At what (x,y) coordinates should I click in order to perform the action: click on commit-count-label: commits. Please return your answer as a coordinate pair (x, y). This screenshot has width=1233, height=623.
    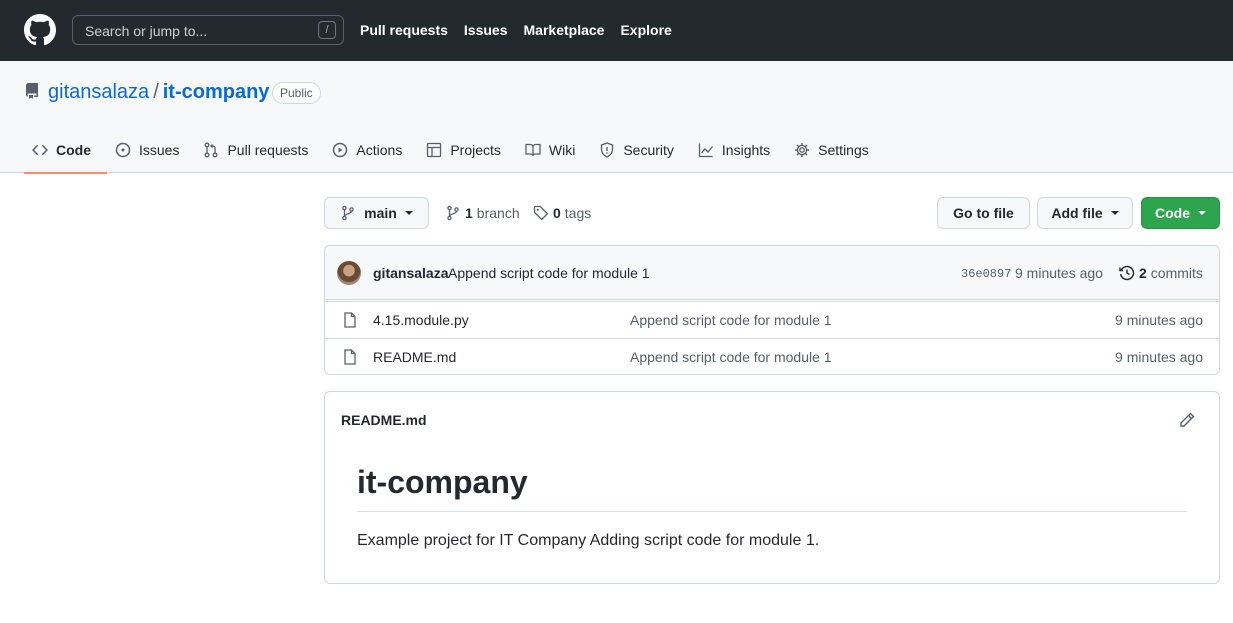
    Looking at the image, I should click on (1176, 273).